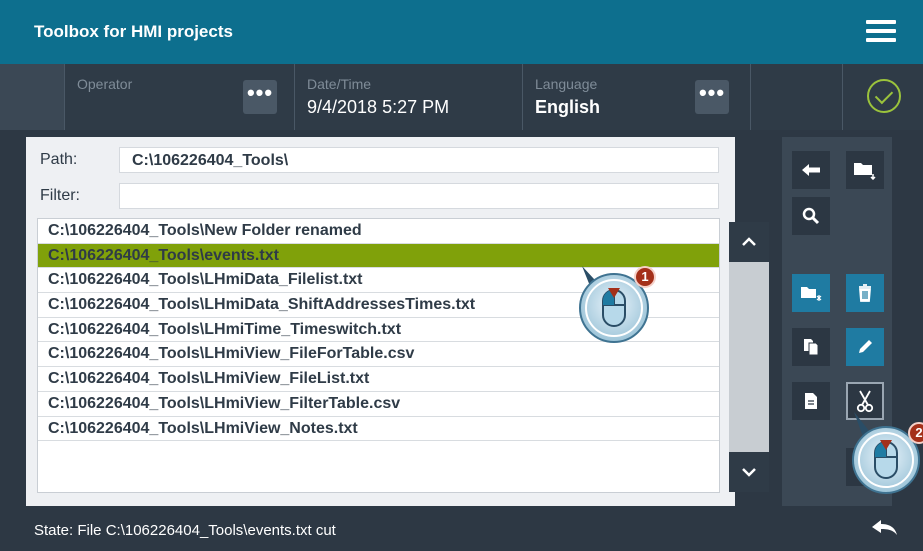 Image resolution: width=923 pixels, height=551 pixels. I want to click on back-button, so click(886, 529).